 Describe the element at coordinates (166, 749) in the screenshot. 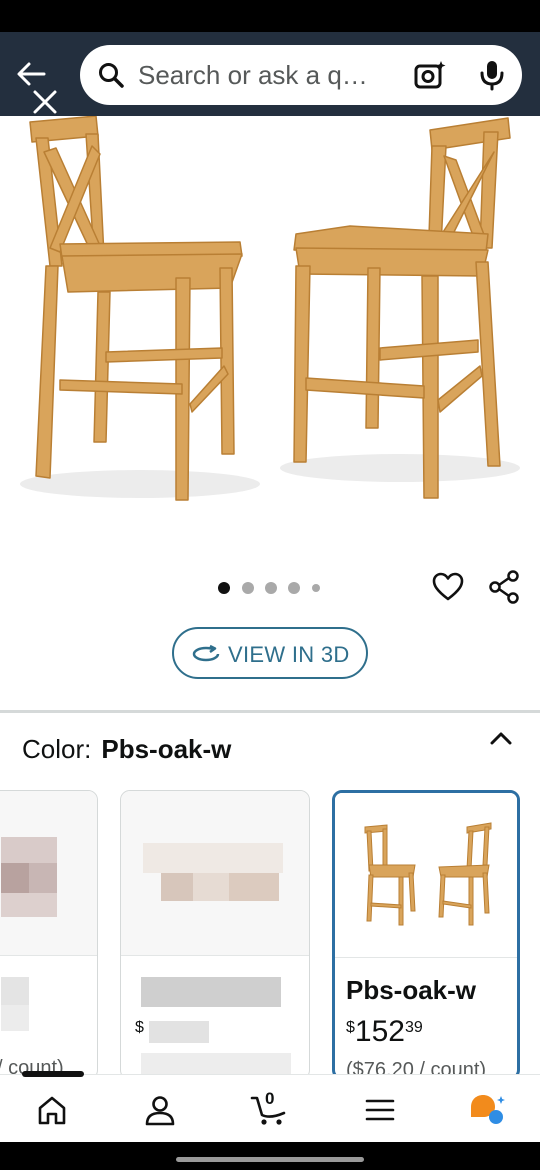

I see `color-value: Pbs-oak-w` at that location.